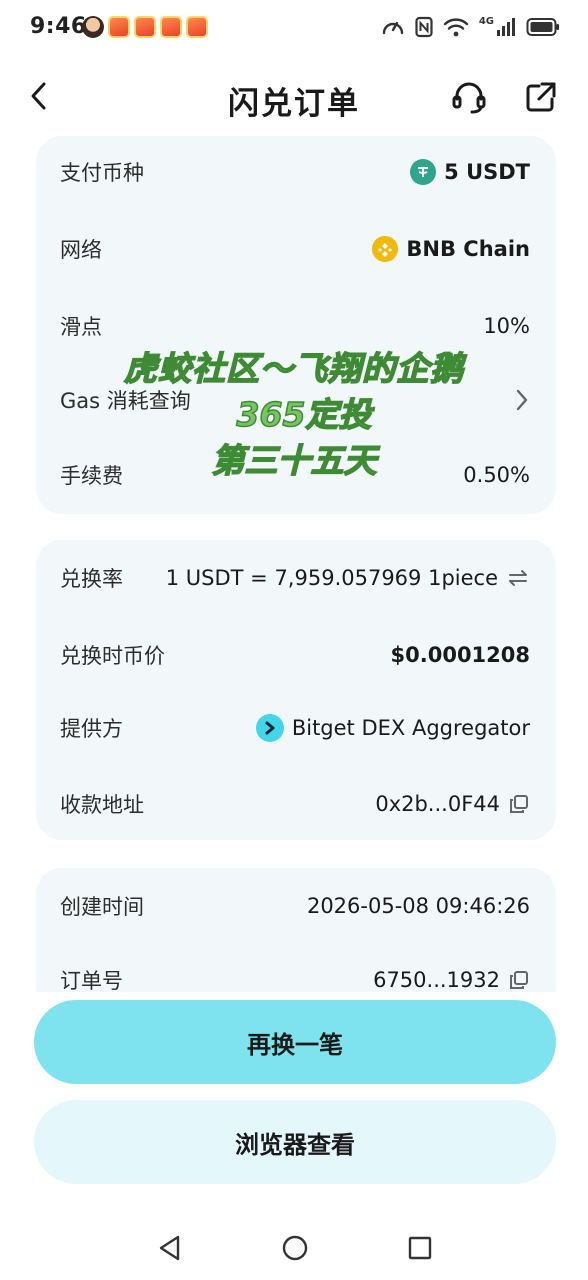 The width and height of the screenshot is (588, 1280). What do you see at coordinates (456, 27) in the screenshot?
I see `wifi-icon` at bounding box center [456, 27].